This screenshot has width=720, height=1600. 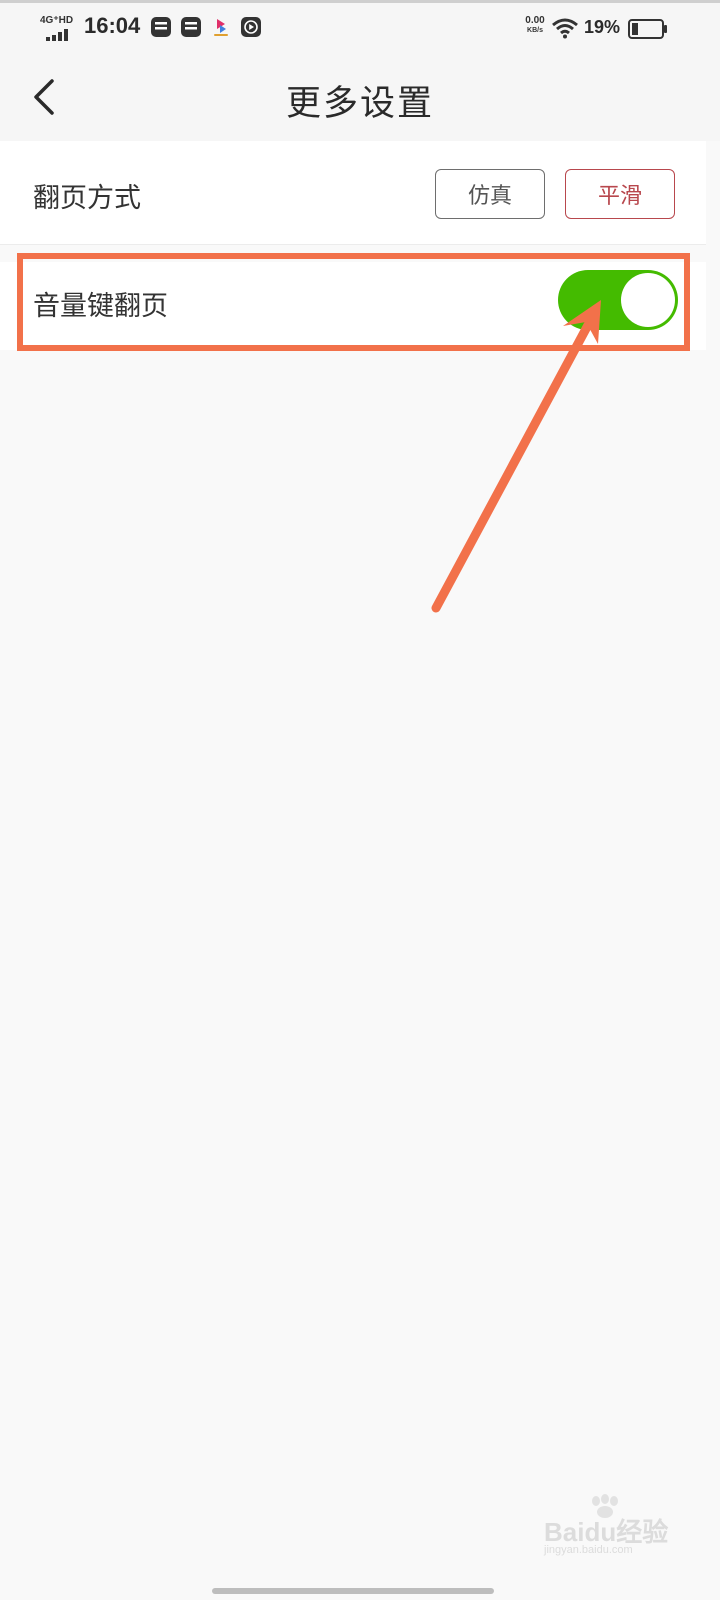 What do you see at coordinates (647, 29) in the screenshot?
I see `battery-icon` at bounding box center [647, 29].